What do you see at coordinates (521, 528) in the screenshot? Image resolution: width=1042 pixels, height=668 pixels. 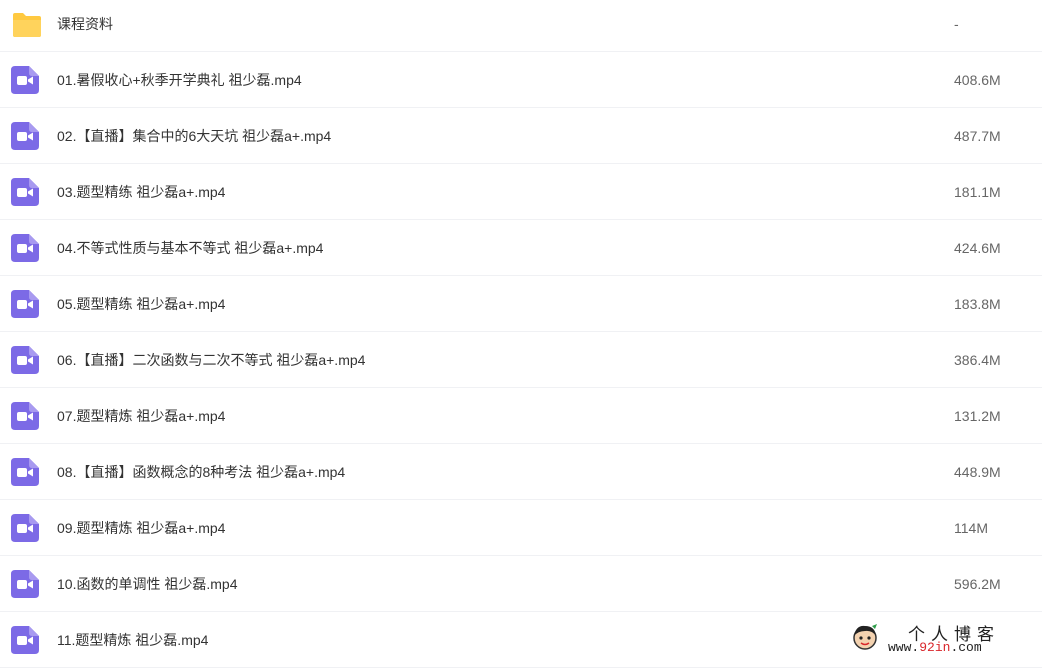 I see `file-row: 09.题型精炼 祖少磊a+.mp4 114M` at bounding box center [521, 528].